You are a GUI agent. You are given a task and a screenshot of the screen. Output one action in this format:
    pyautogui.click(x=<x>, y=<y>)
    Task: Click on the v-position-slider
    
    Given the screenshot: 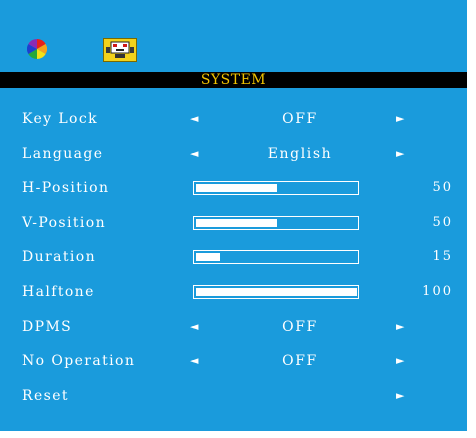 What is the action you would take?
    pyautogui.click(x=276, y=223)
    